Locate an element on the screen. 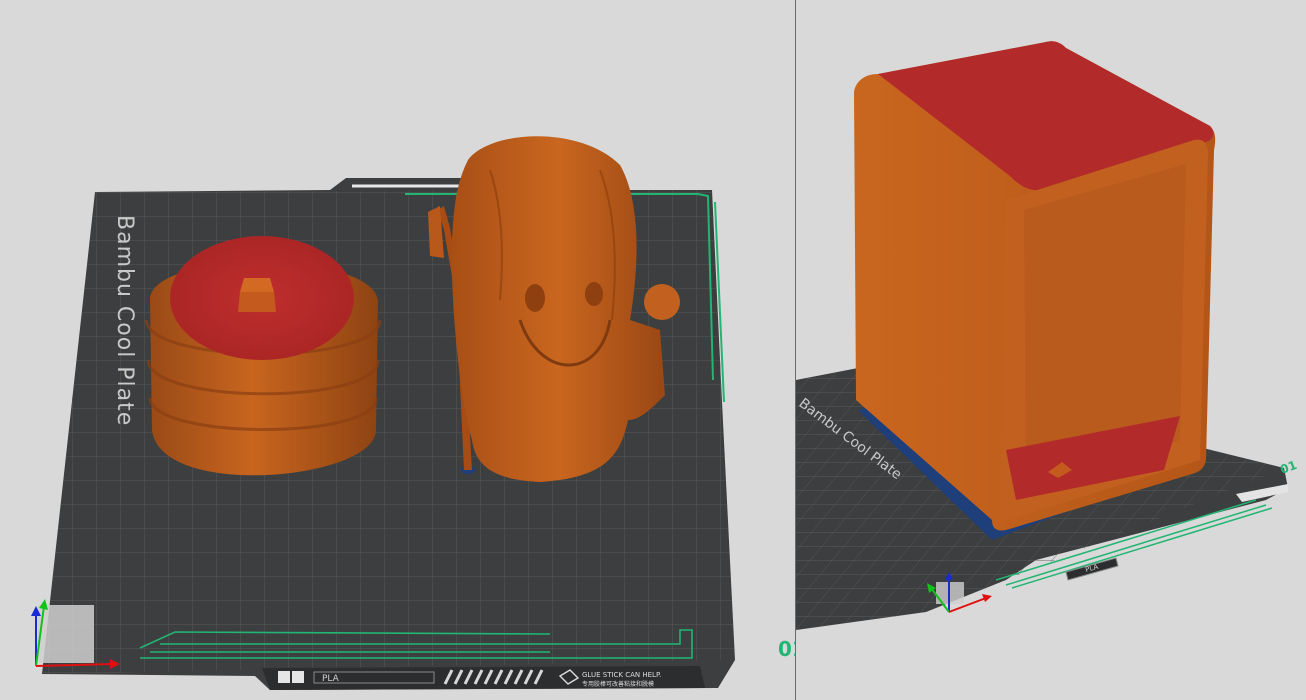 This screenshot has height=700, width=1306. qr-mark-icon is located at coordinates (284, 677).